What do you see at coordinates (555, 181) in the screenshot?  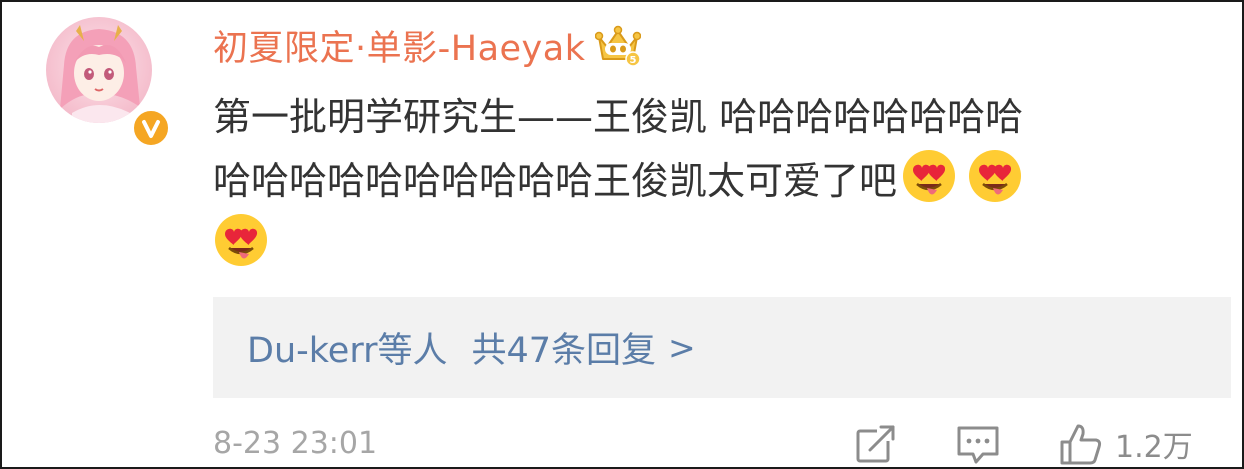 I see `comment-text-line-2: 哈哈哈哈哈哈哈哈哈哈王俊凯太可爱了吧` at bounding box center [555, 181].